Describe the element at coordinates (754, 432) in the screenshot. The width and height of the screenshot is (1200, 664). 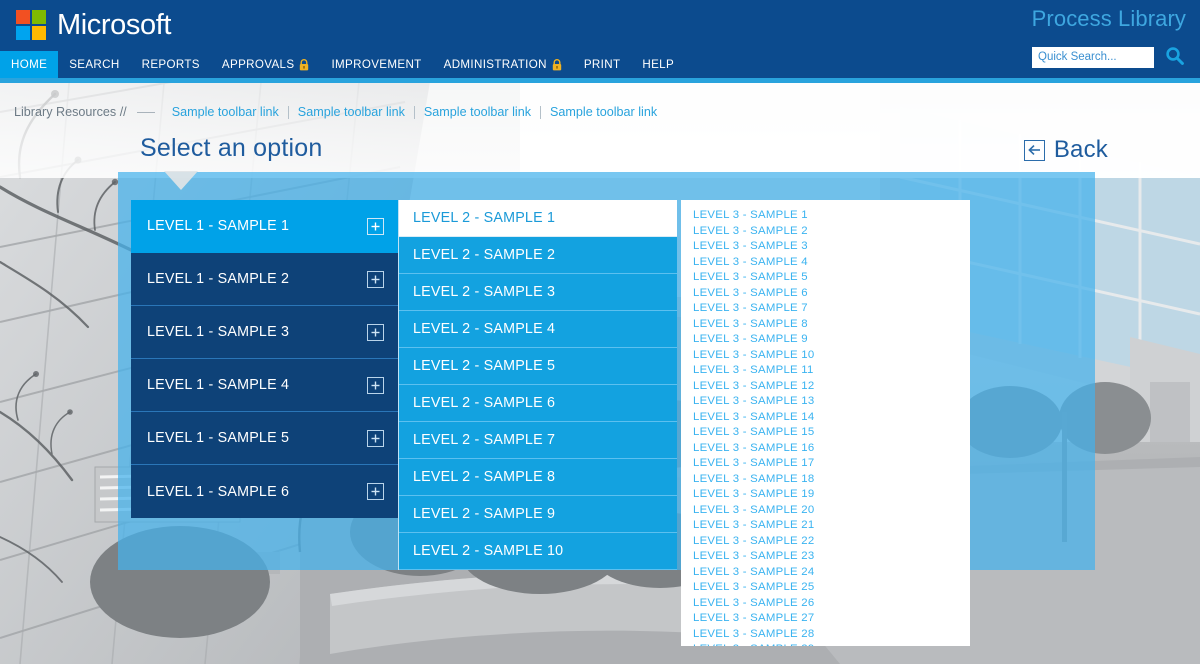
I see `level3-item-label: LEVEL 3 - SAMPLE 15` at that location.